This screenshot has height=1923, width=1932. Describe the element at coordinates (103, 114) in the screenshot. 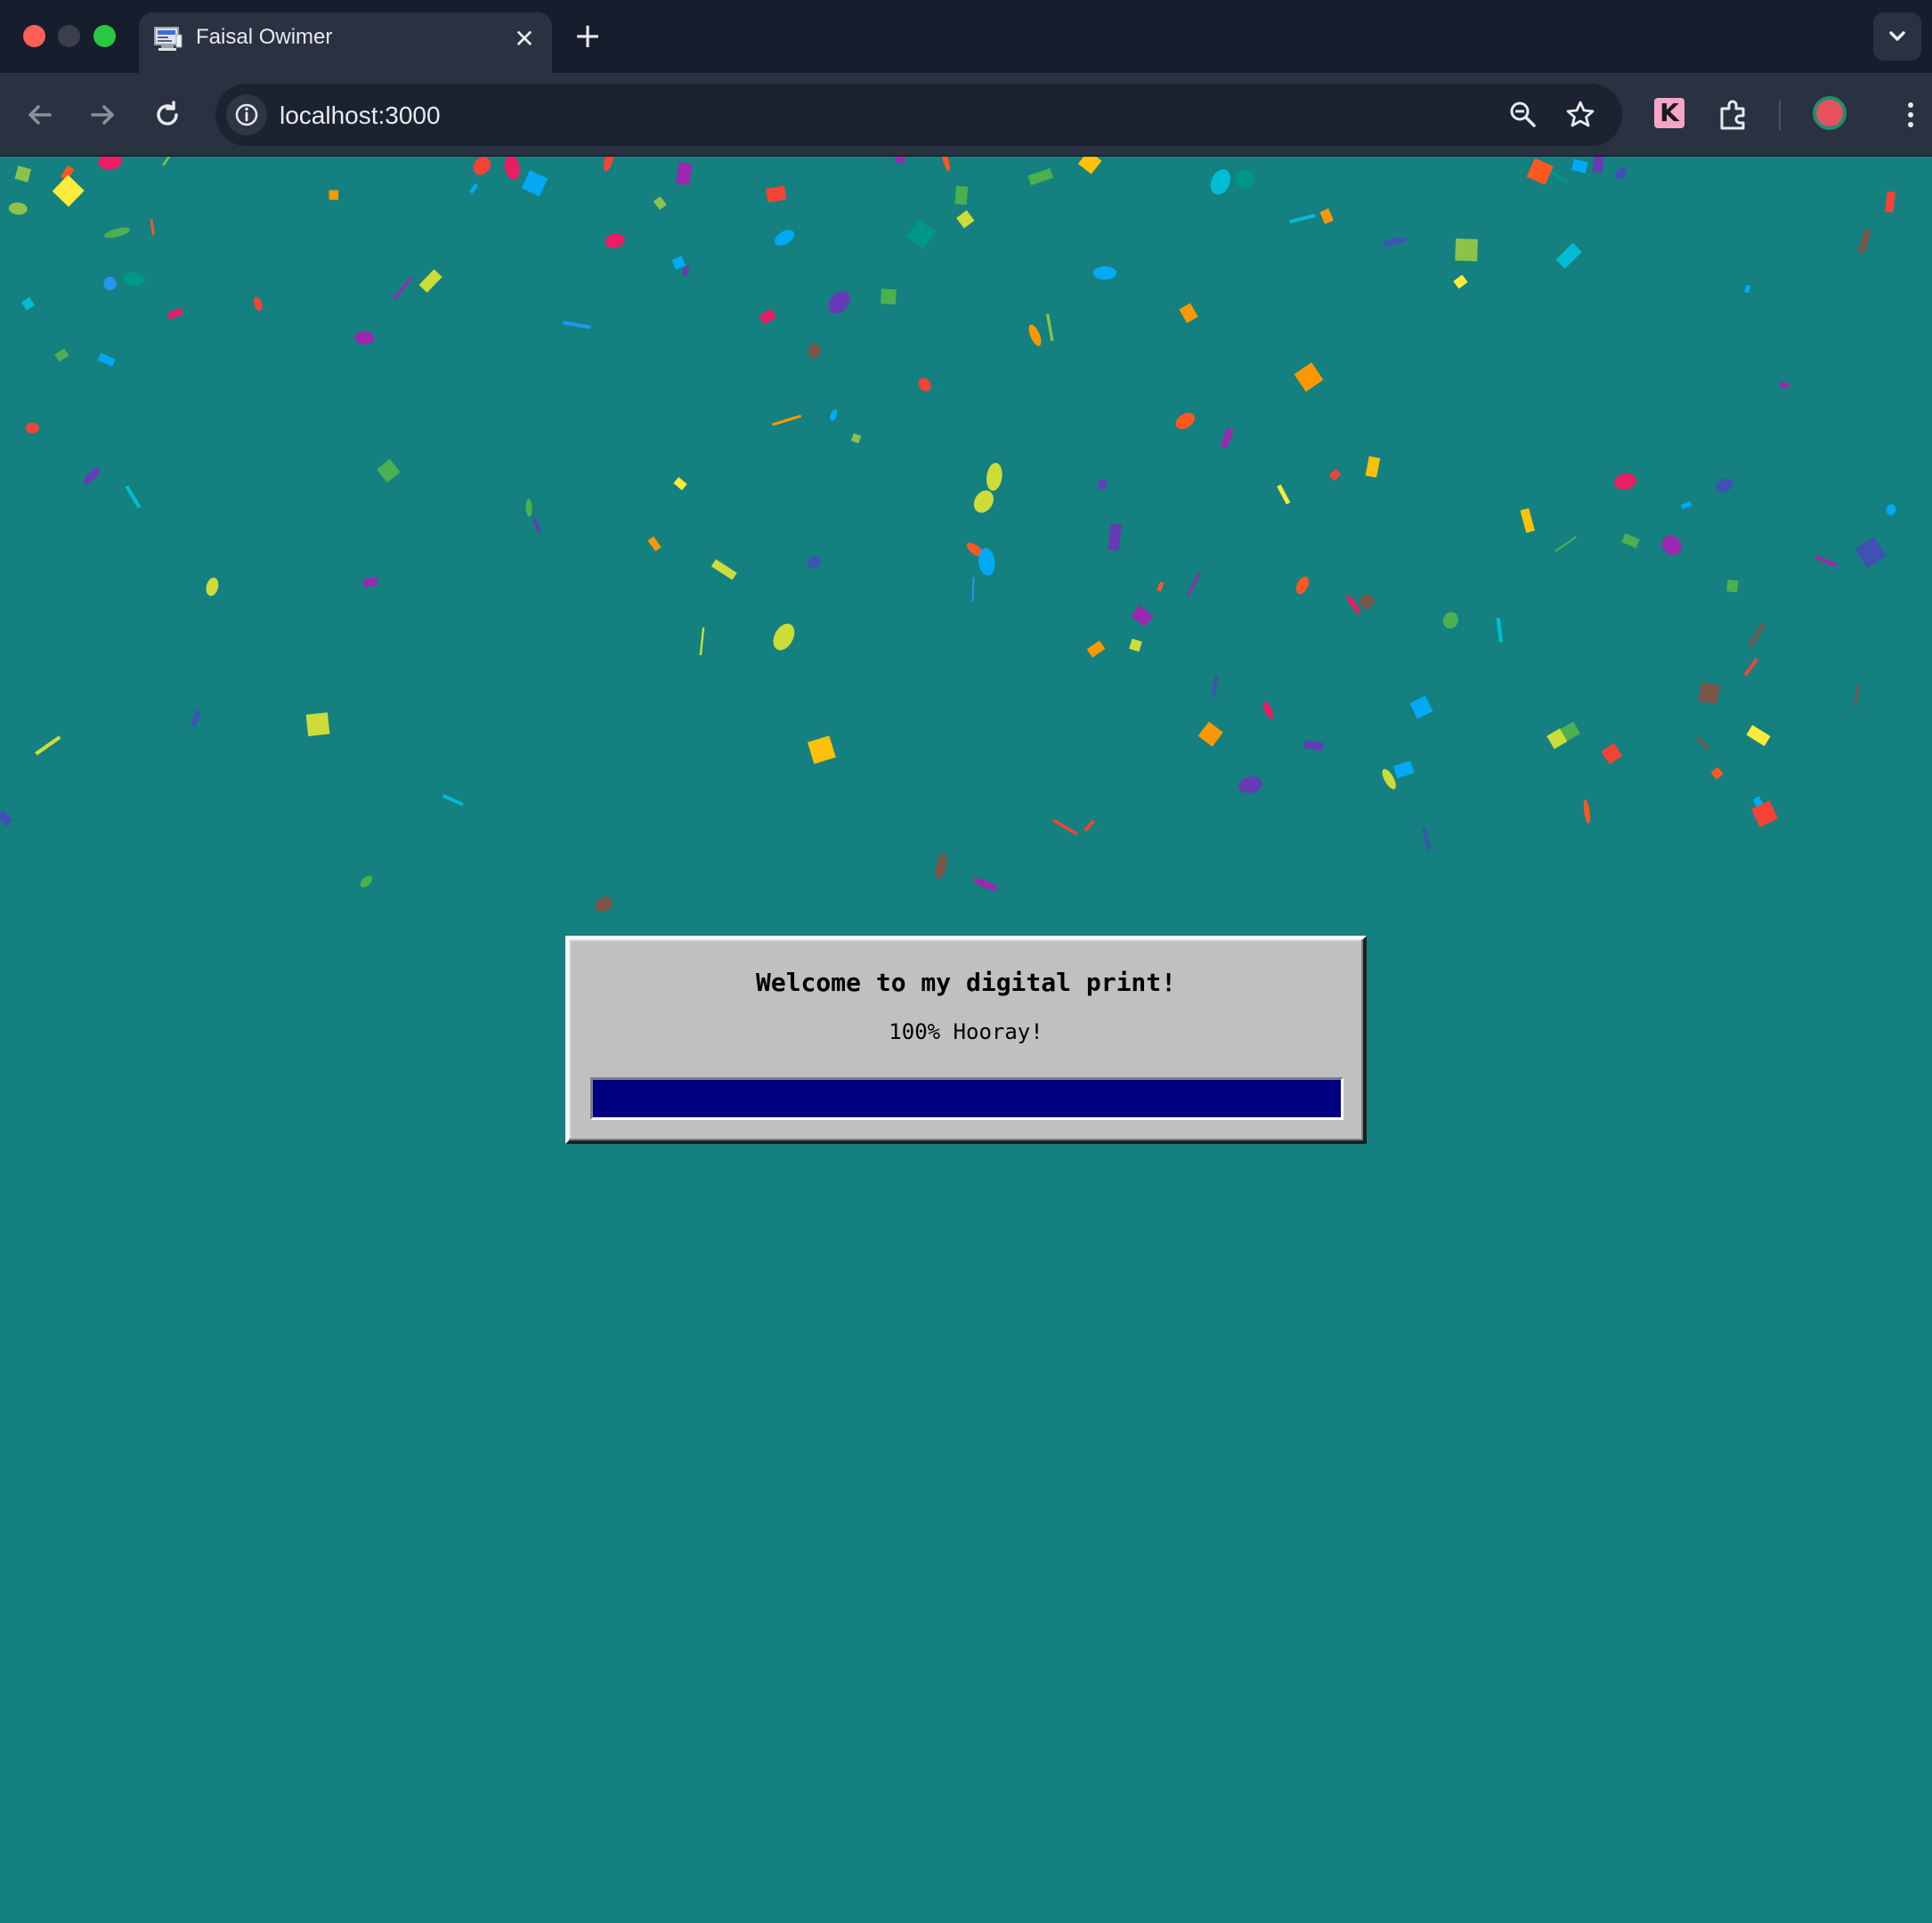

I see `forward-arrow-icon` at that location.